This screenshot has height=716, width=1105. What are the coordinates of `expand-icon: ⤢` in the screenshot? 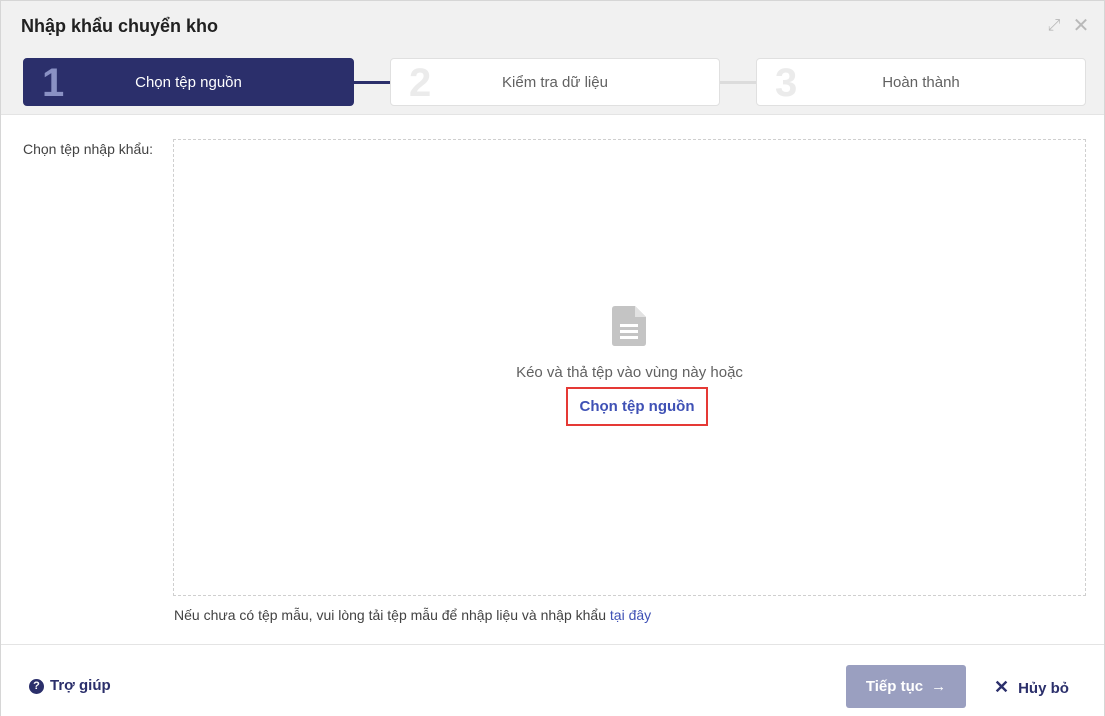 It's located at (1054, 26).